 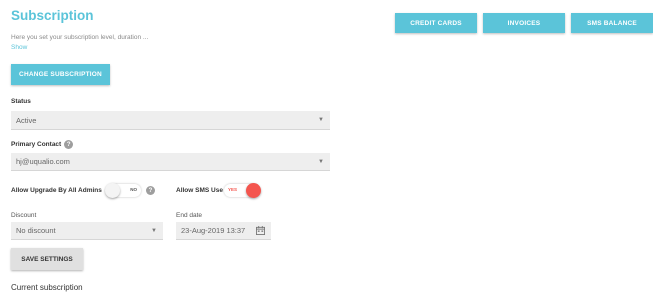 I want to click on credit-cards-button: CREDIT CARDS, so click(x=436, y=23).